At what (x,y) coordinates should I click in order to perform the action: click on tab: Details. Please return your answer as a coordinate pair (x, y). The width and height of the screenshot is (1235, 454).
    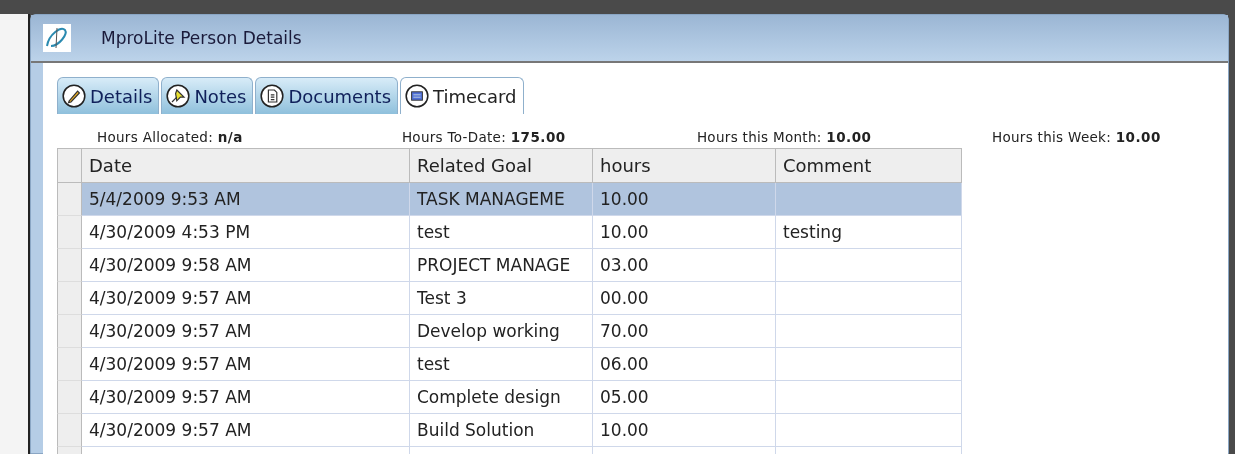
    Looking at the image, I should click on (108, 95).